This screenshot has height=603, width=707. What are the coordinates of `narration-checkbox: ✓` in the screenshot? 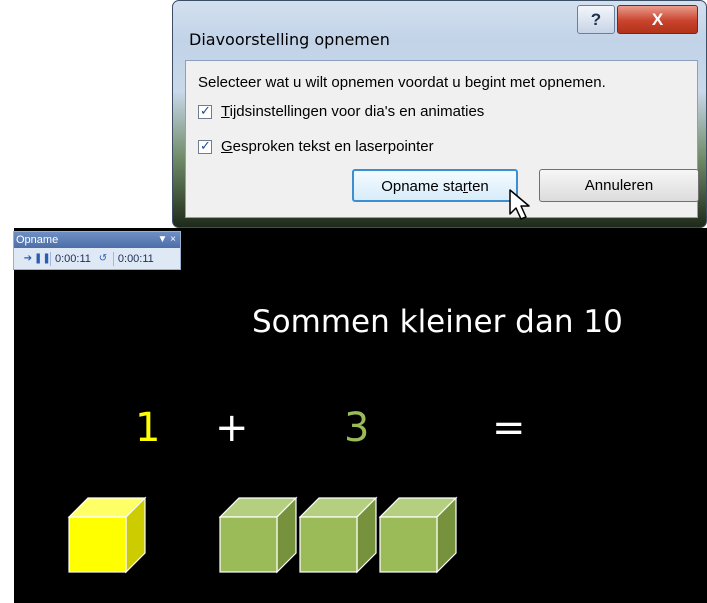 It's located at (205, 145).